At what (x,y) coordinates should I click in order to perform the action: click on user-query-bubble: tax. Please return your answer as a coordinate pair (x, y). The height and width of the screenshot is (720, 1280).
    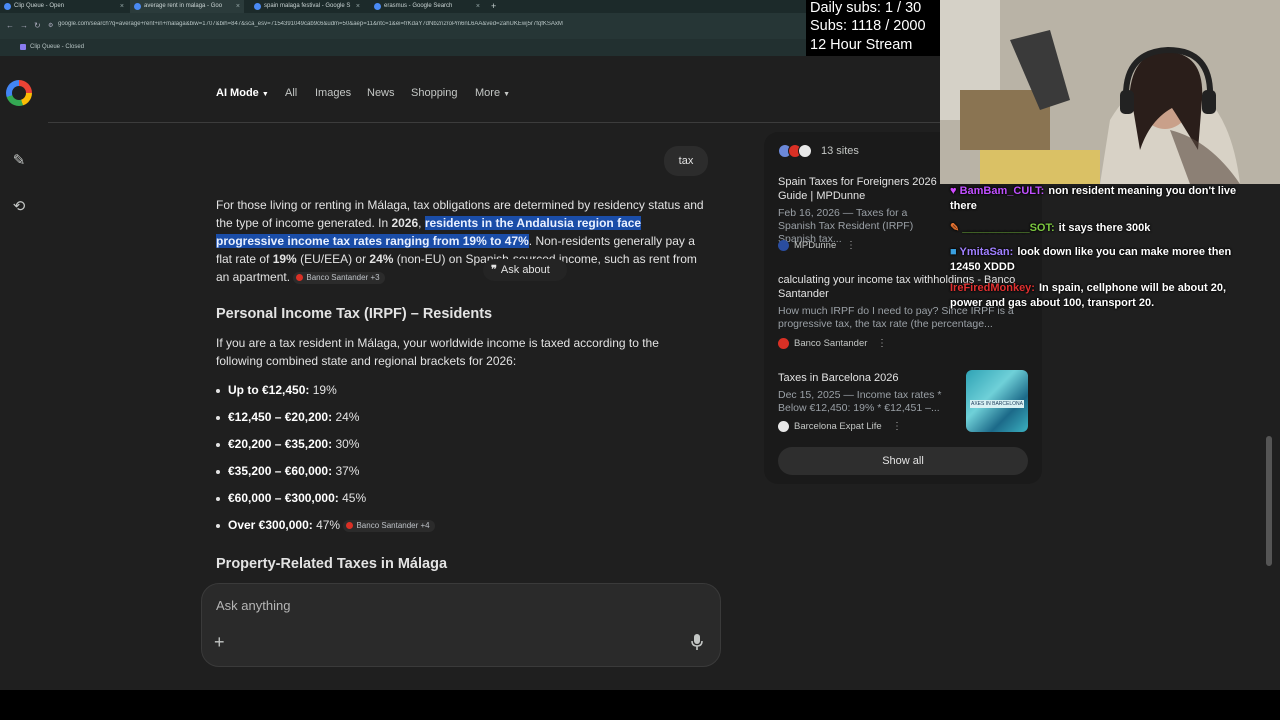
    Looking at the image, I should click on (686, 161).